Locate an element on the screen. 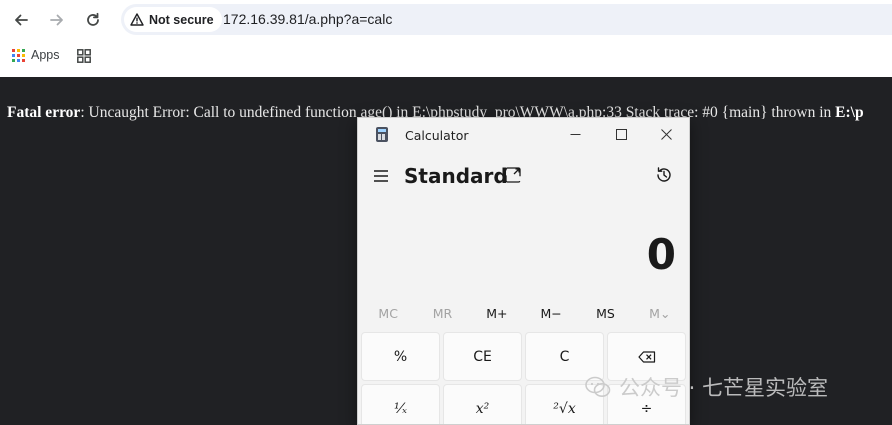 The image size is (892, 425). watermark-text: 公众号 · 七芒星实验室 is located at coordinates (724, 388).